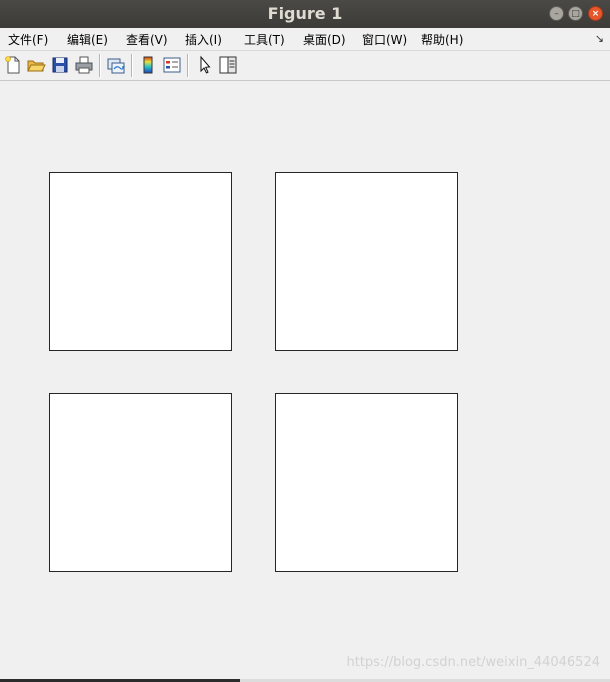 This screenshot has height=682, width=610. What do you see at coordinates (140, 261) in the screenshot?
I see `axes-top-left` at bounding box center [140, 261].